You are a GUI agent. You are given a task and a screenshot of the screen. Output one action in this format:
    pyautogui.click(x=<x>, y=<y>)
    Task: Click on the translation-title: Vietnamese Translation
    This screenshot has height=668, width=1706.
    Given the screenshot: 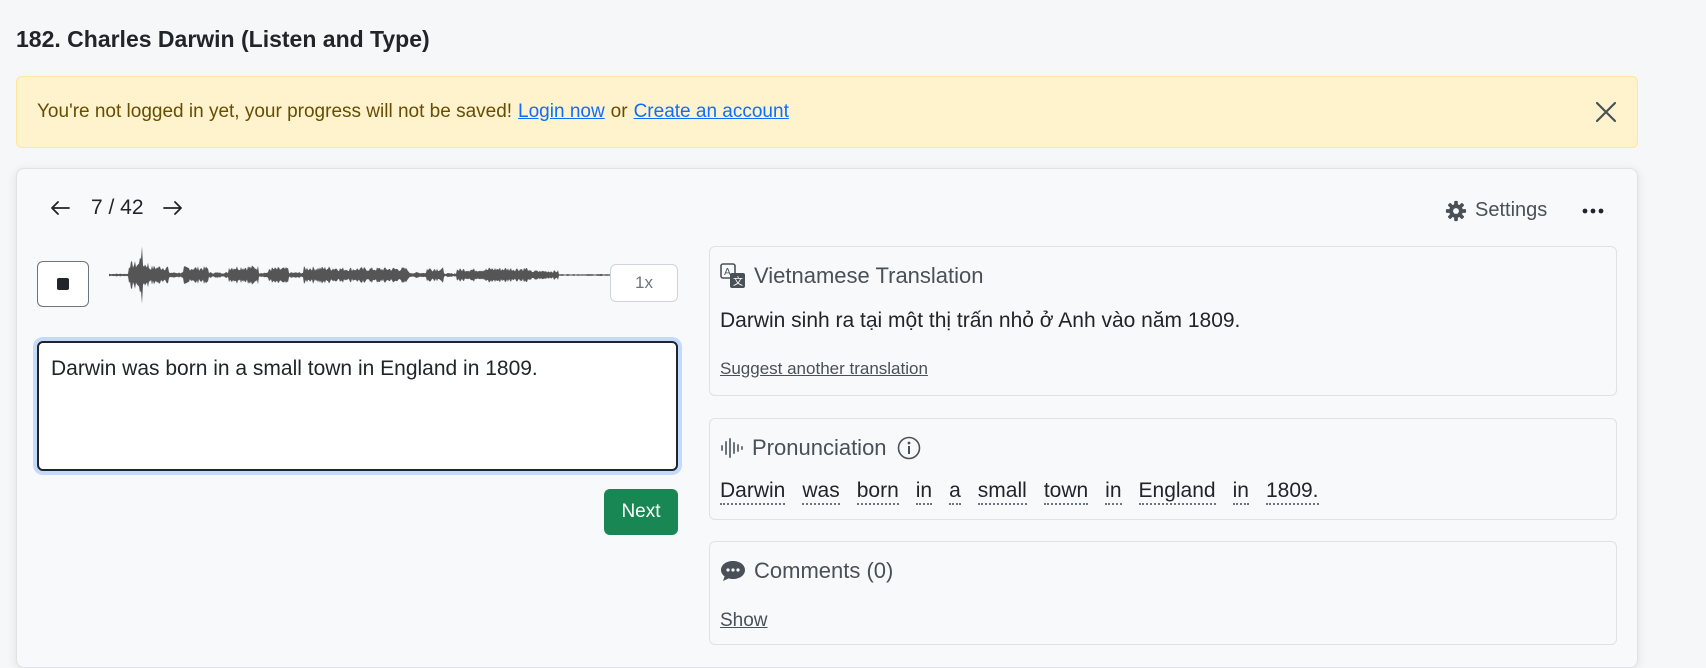 What is the action you would take?
    pyautogui.click(x=869, y=275)
    